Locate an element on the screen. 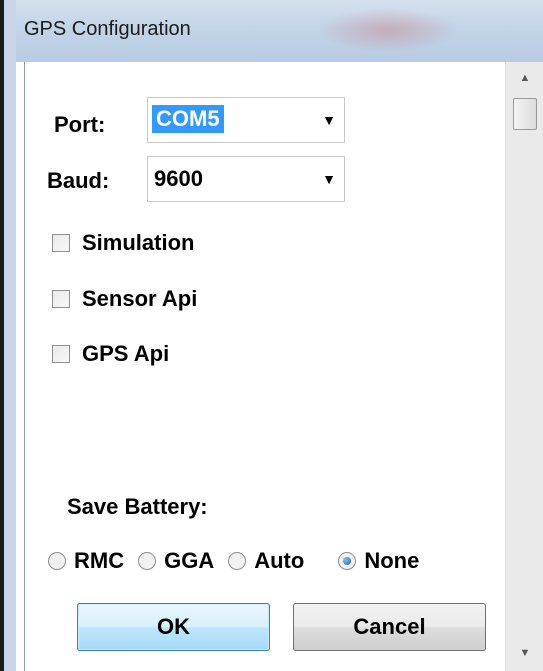 This screenshot has width=543, height=671. checkbox-label: Sensor Api is located at coordinates (140, 298).